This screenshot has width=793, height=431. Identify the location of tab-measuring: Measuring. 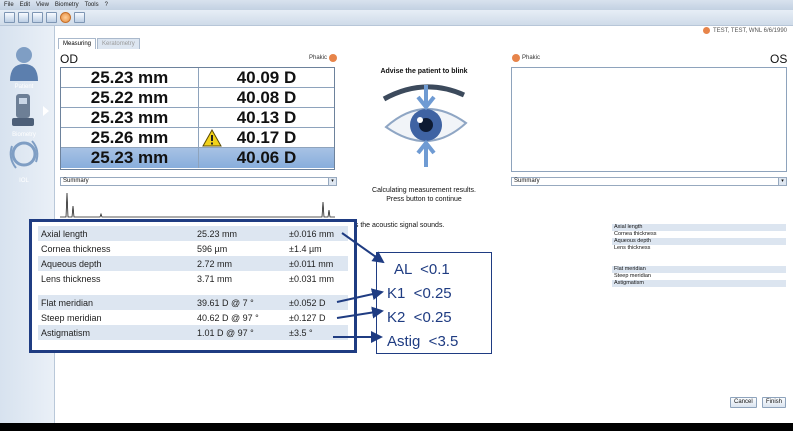
(77, 43).